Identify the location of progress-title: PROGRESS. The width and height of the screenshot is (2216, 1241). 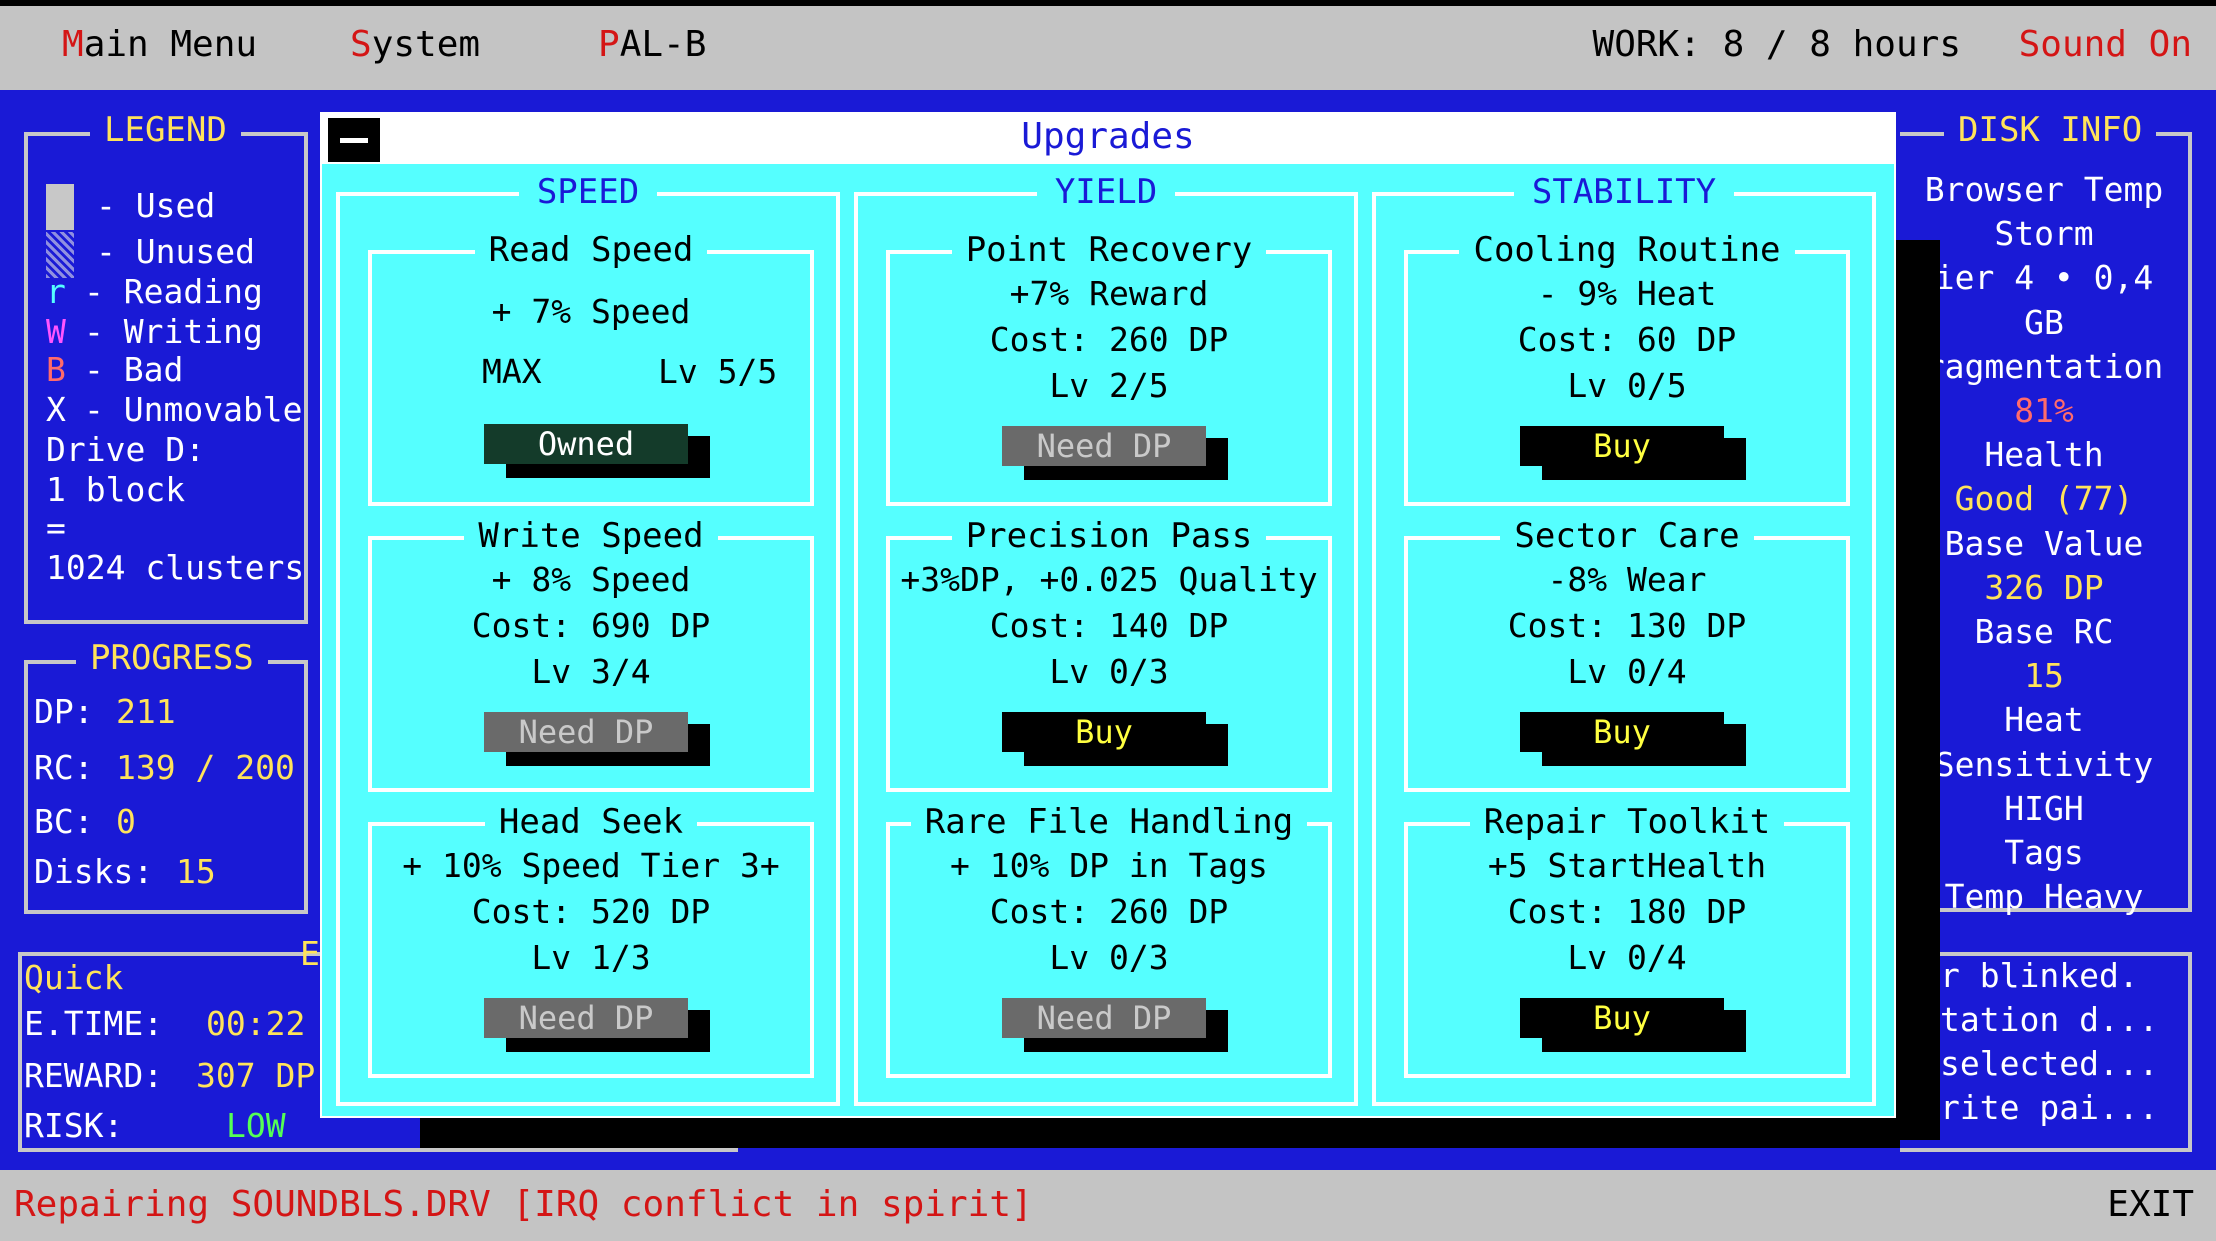
(172, 658).